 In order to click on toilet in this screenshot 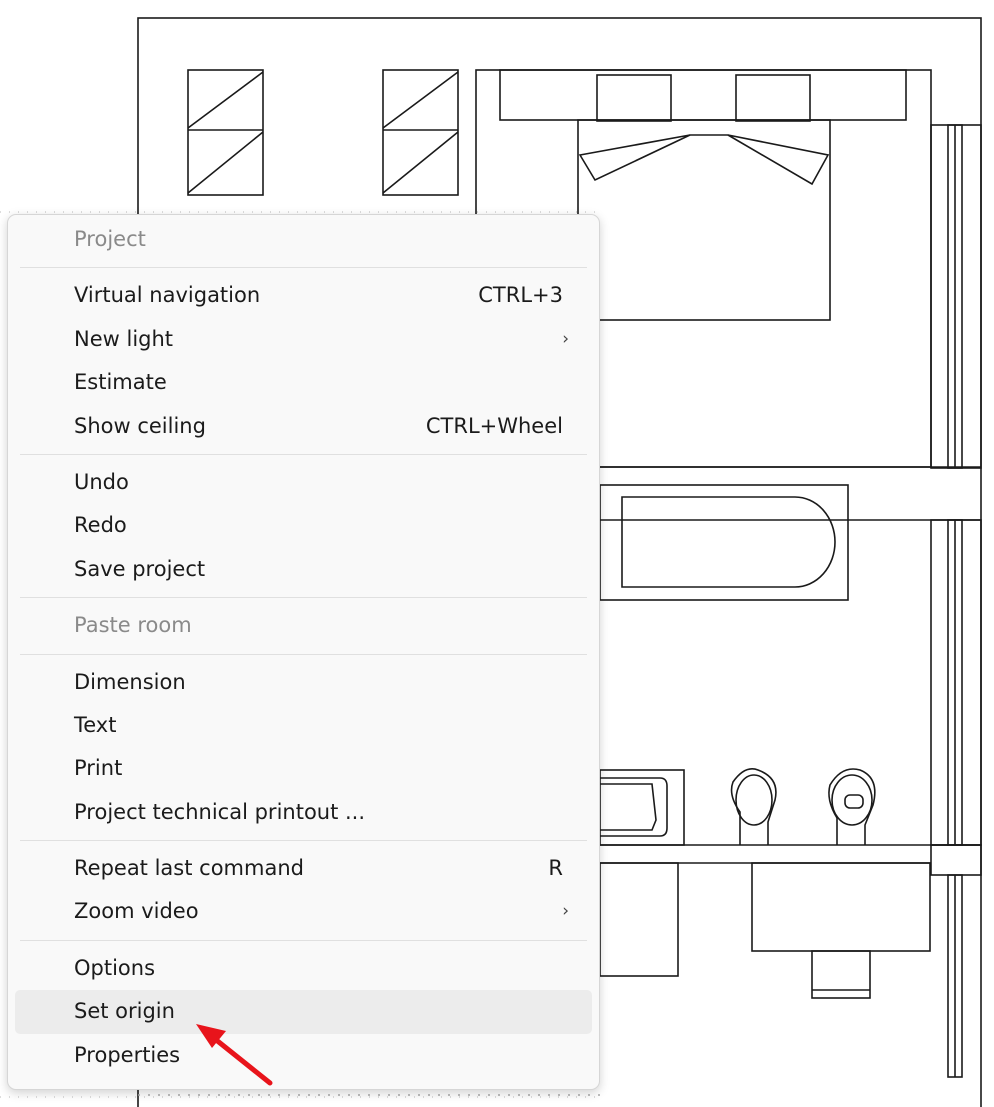, I will do `click(753, 806)`.